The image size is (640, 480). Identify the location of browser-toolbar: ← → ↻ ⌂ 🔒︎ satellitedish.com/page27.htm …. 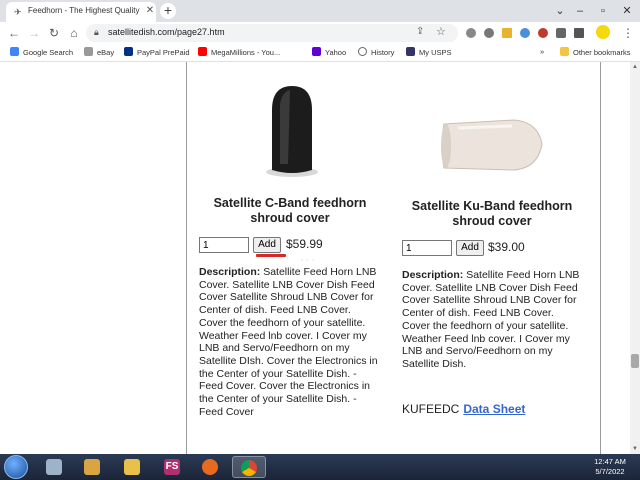
(320, 33).